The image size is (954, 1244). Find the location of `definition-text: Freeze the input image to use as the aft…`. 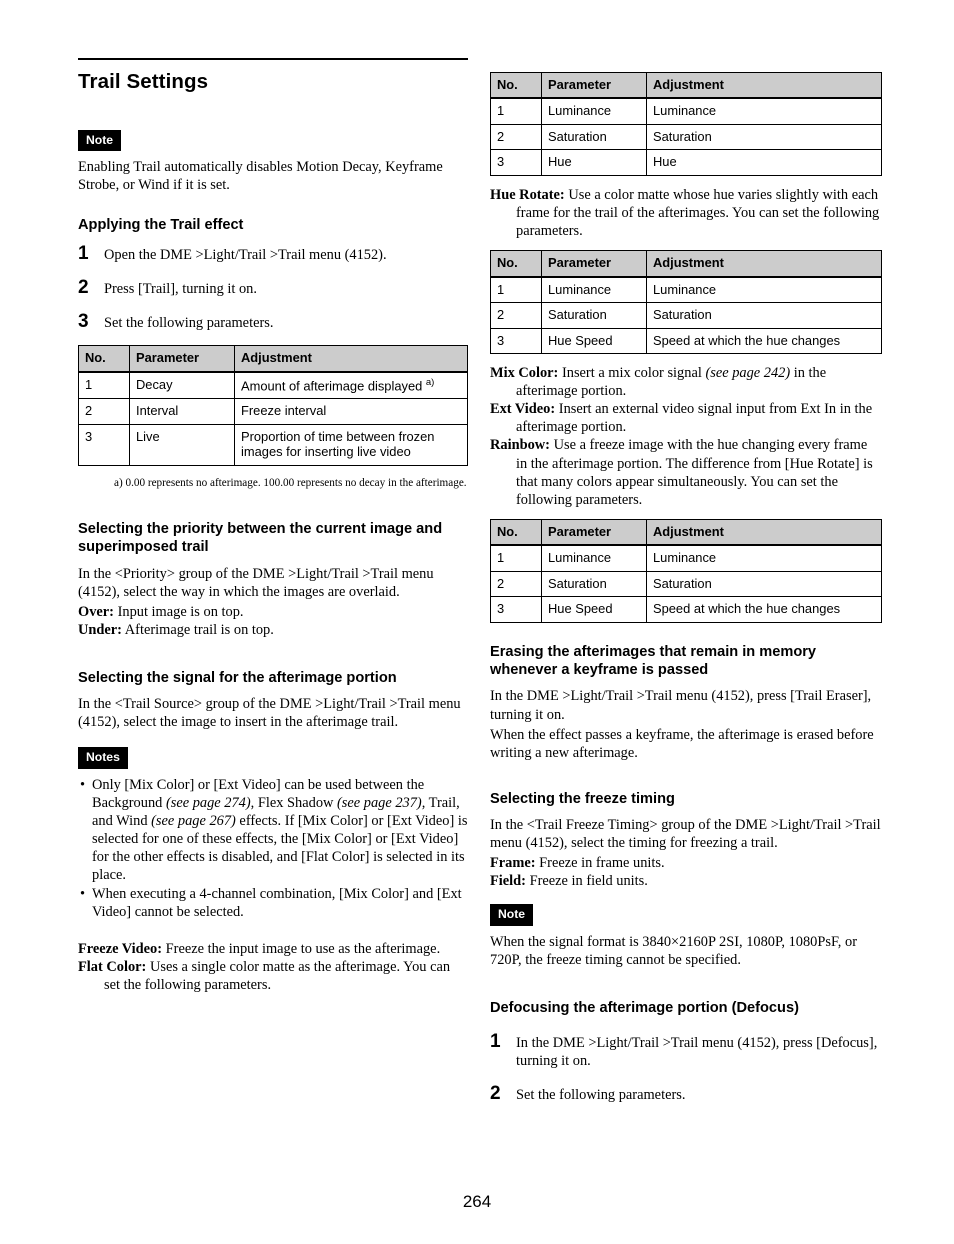

definition-text: Freeze the input image to use as the aft… is located at coordinates (303, 949).